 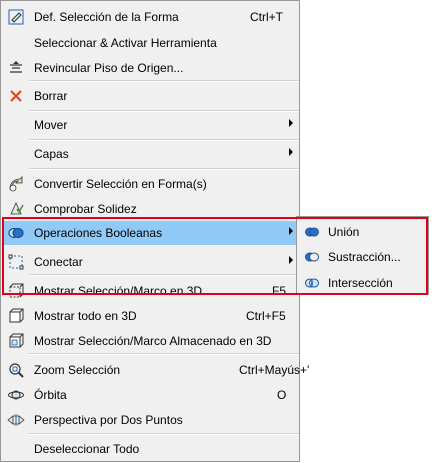 I want to click on two-point-perspective-icon, so click(x=16, y=420).